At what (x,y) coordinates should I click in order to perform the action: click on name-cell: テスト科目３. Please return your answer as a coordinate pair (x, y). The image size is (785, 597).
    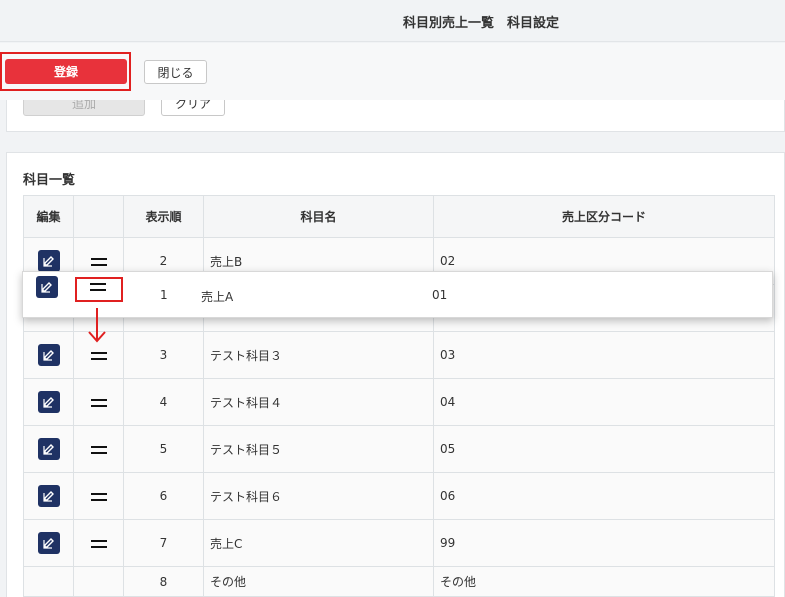
    Looking at the image, I should click on (318, 355).